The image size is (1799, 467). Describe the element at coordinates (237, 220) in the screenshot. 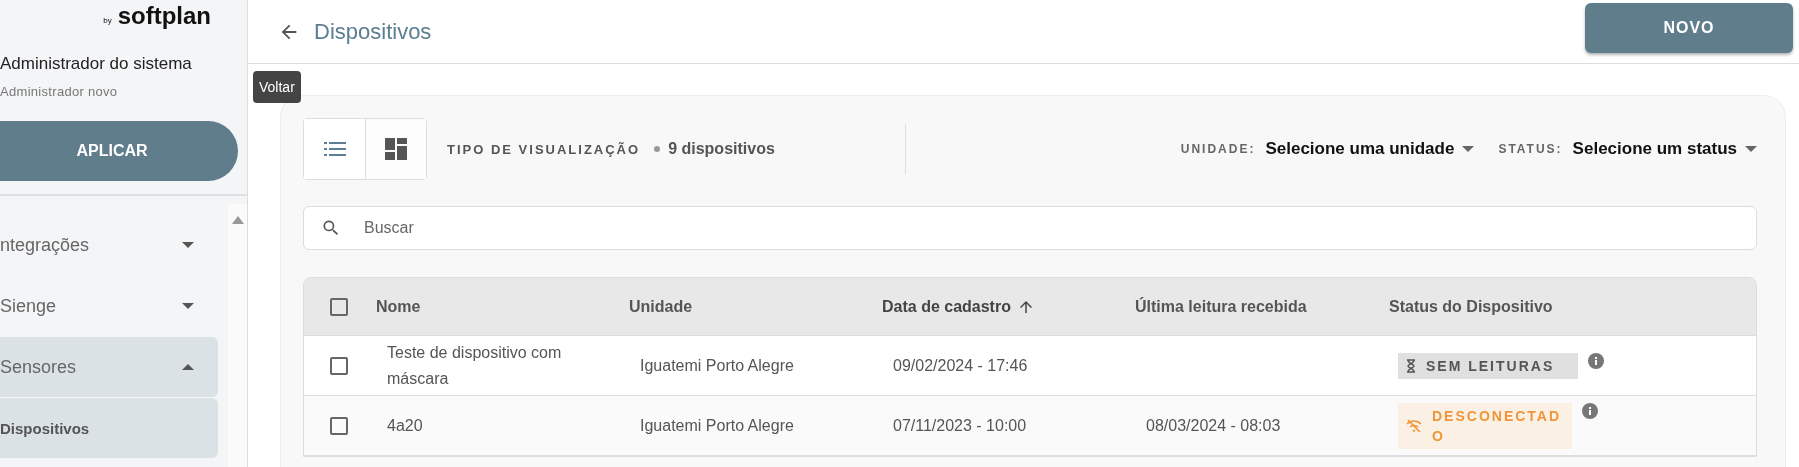

I see `scroll-up-icon` at that location.